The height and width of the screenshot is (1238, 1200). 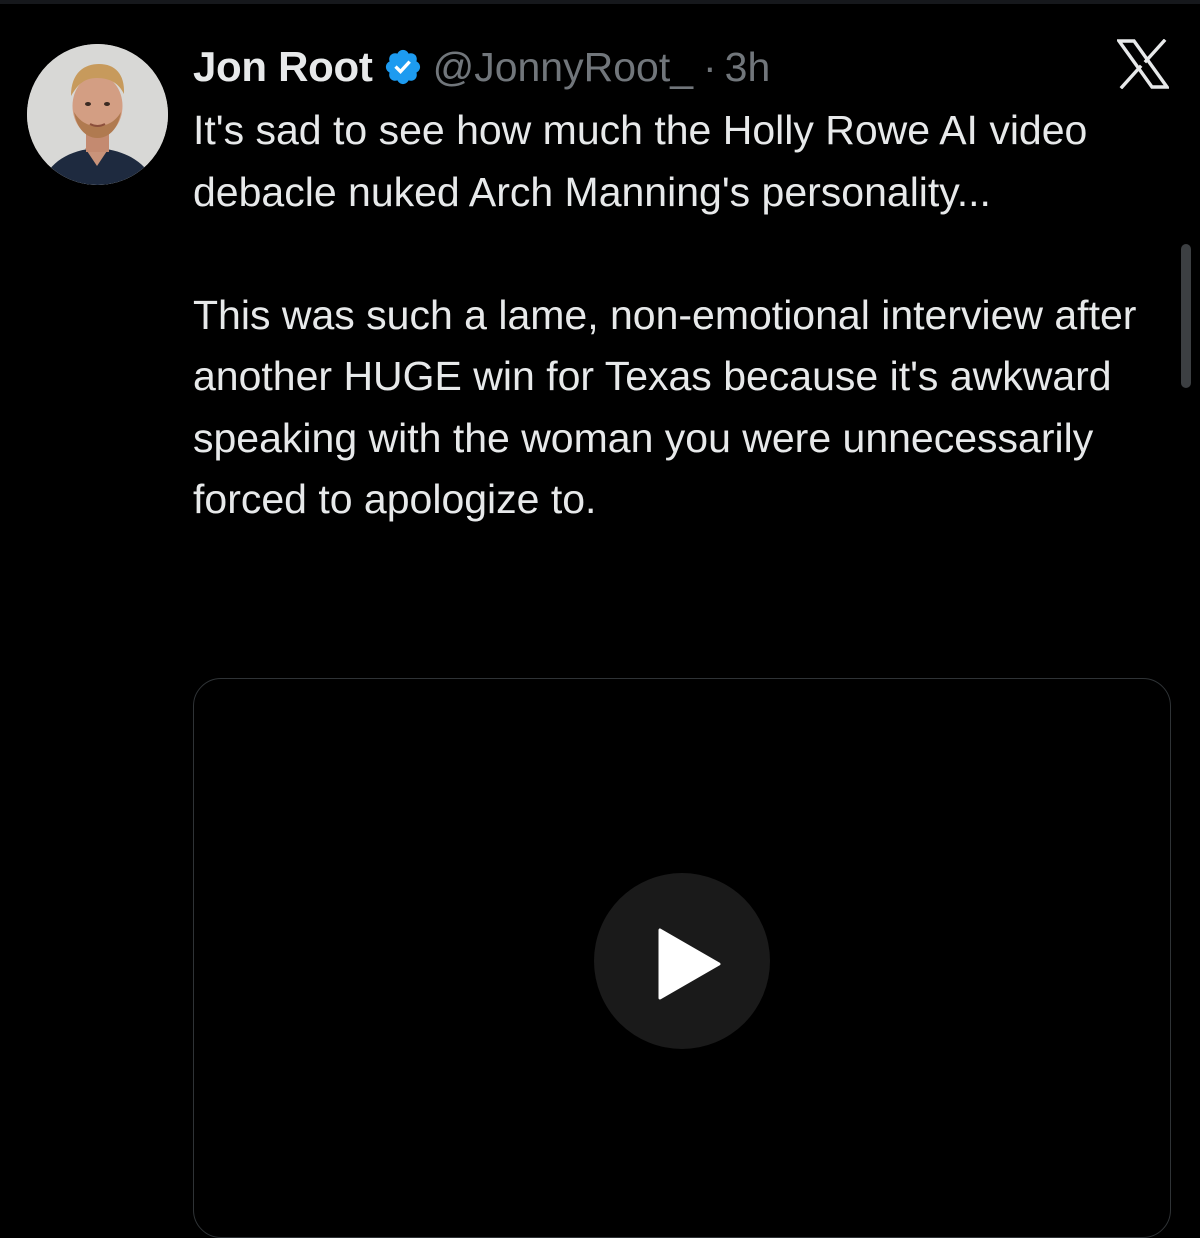 I want to click on avatar-portrait, so click(x=97, y=114).